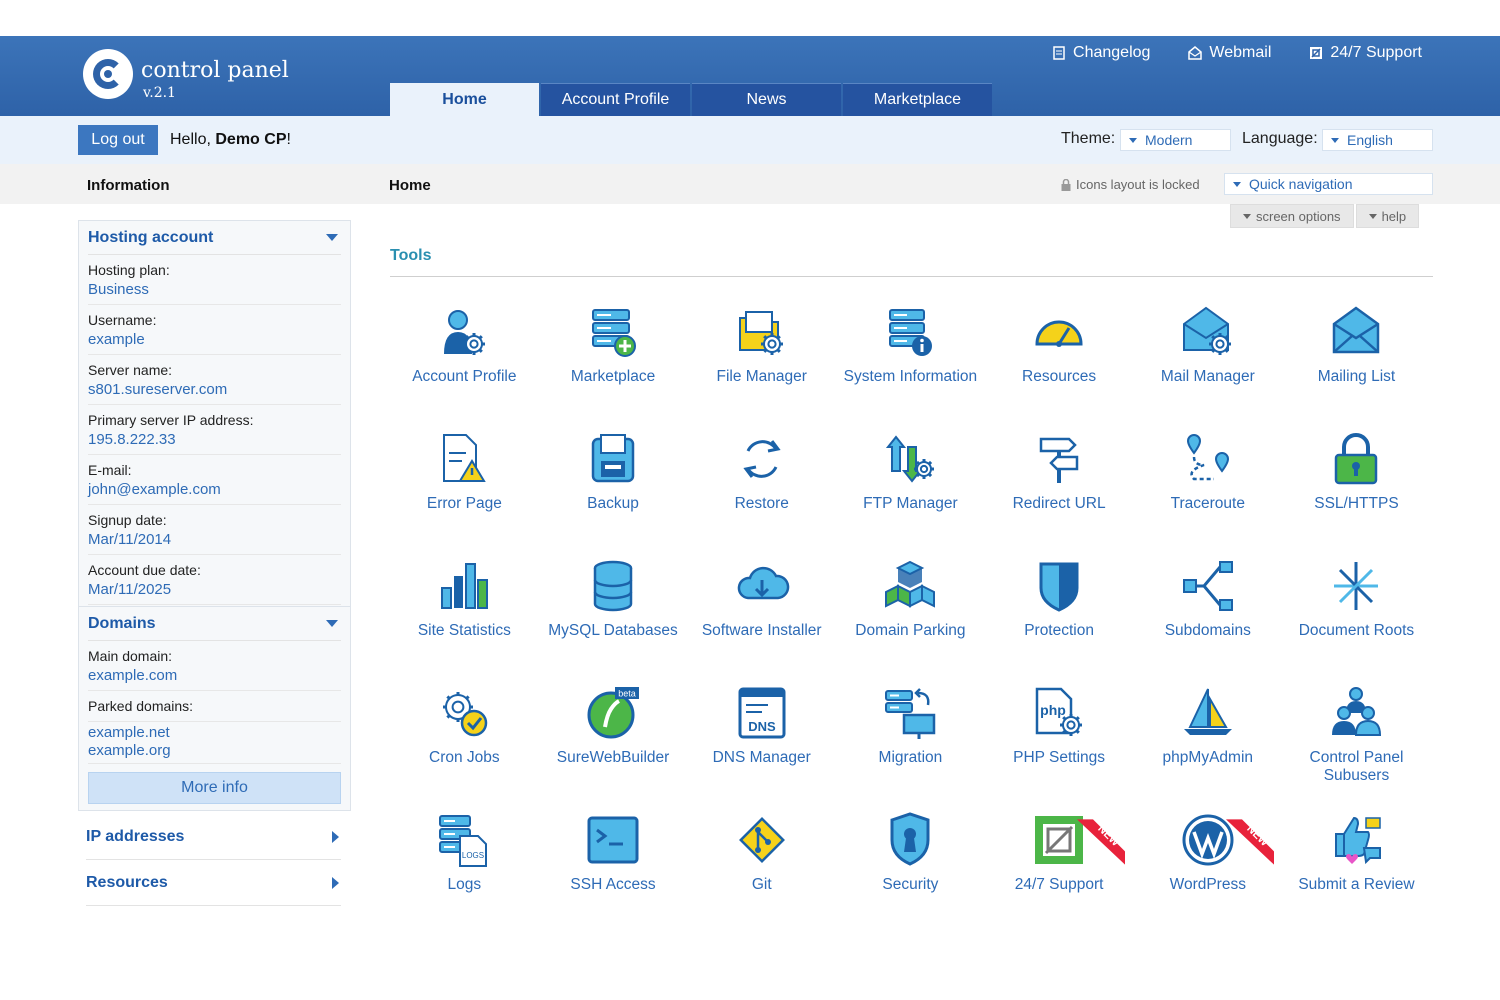 The height and width of the screenshot is (1000, 1500). I want to click on site-statistics-icon, so click(465, 586).